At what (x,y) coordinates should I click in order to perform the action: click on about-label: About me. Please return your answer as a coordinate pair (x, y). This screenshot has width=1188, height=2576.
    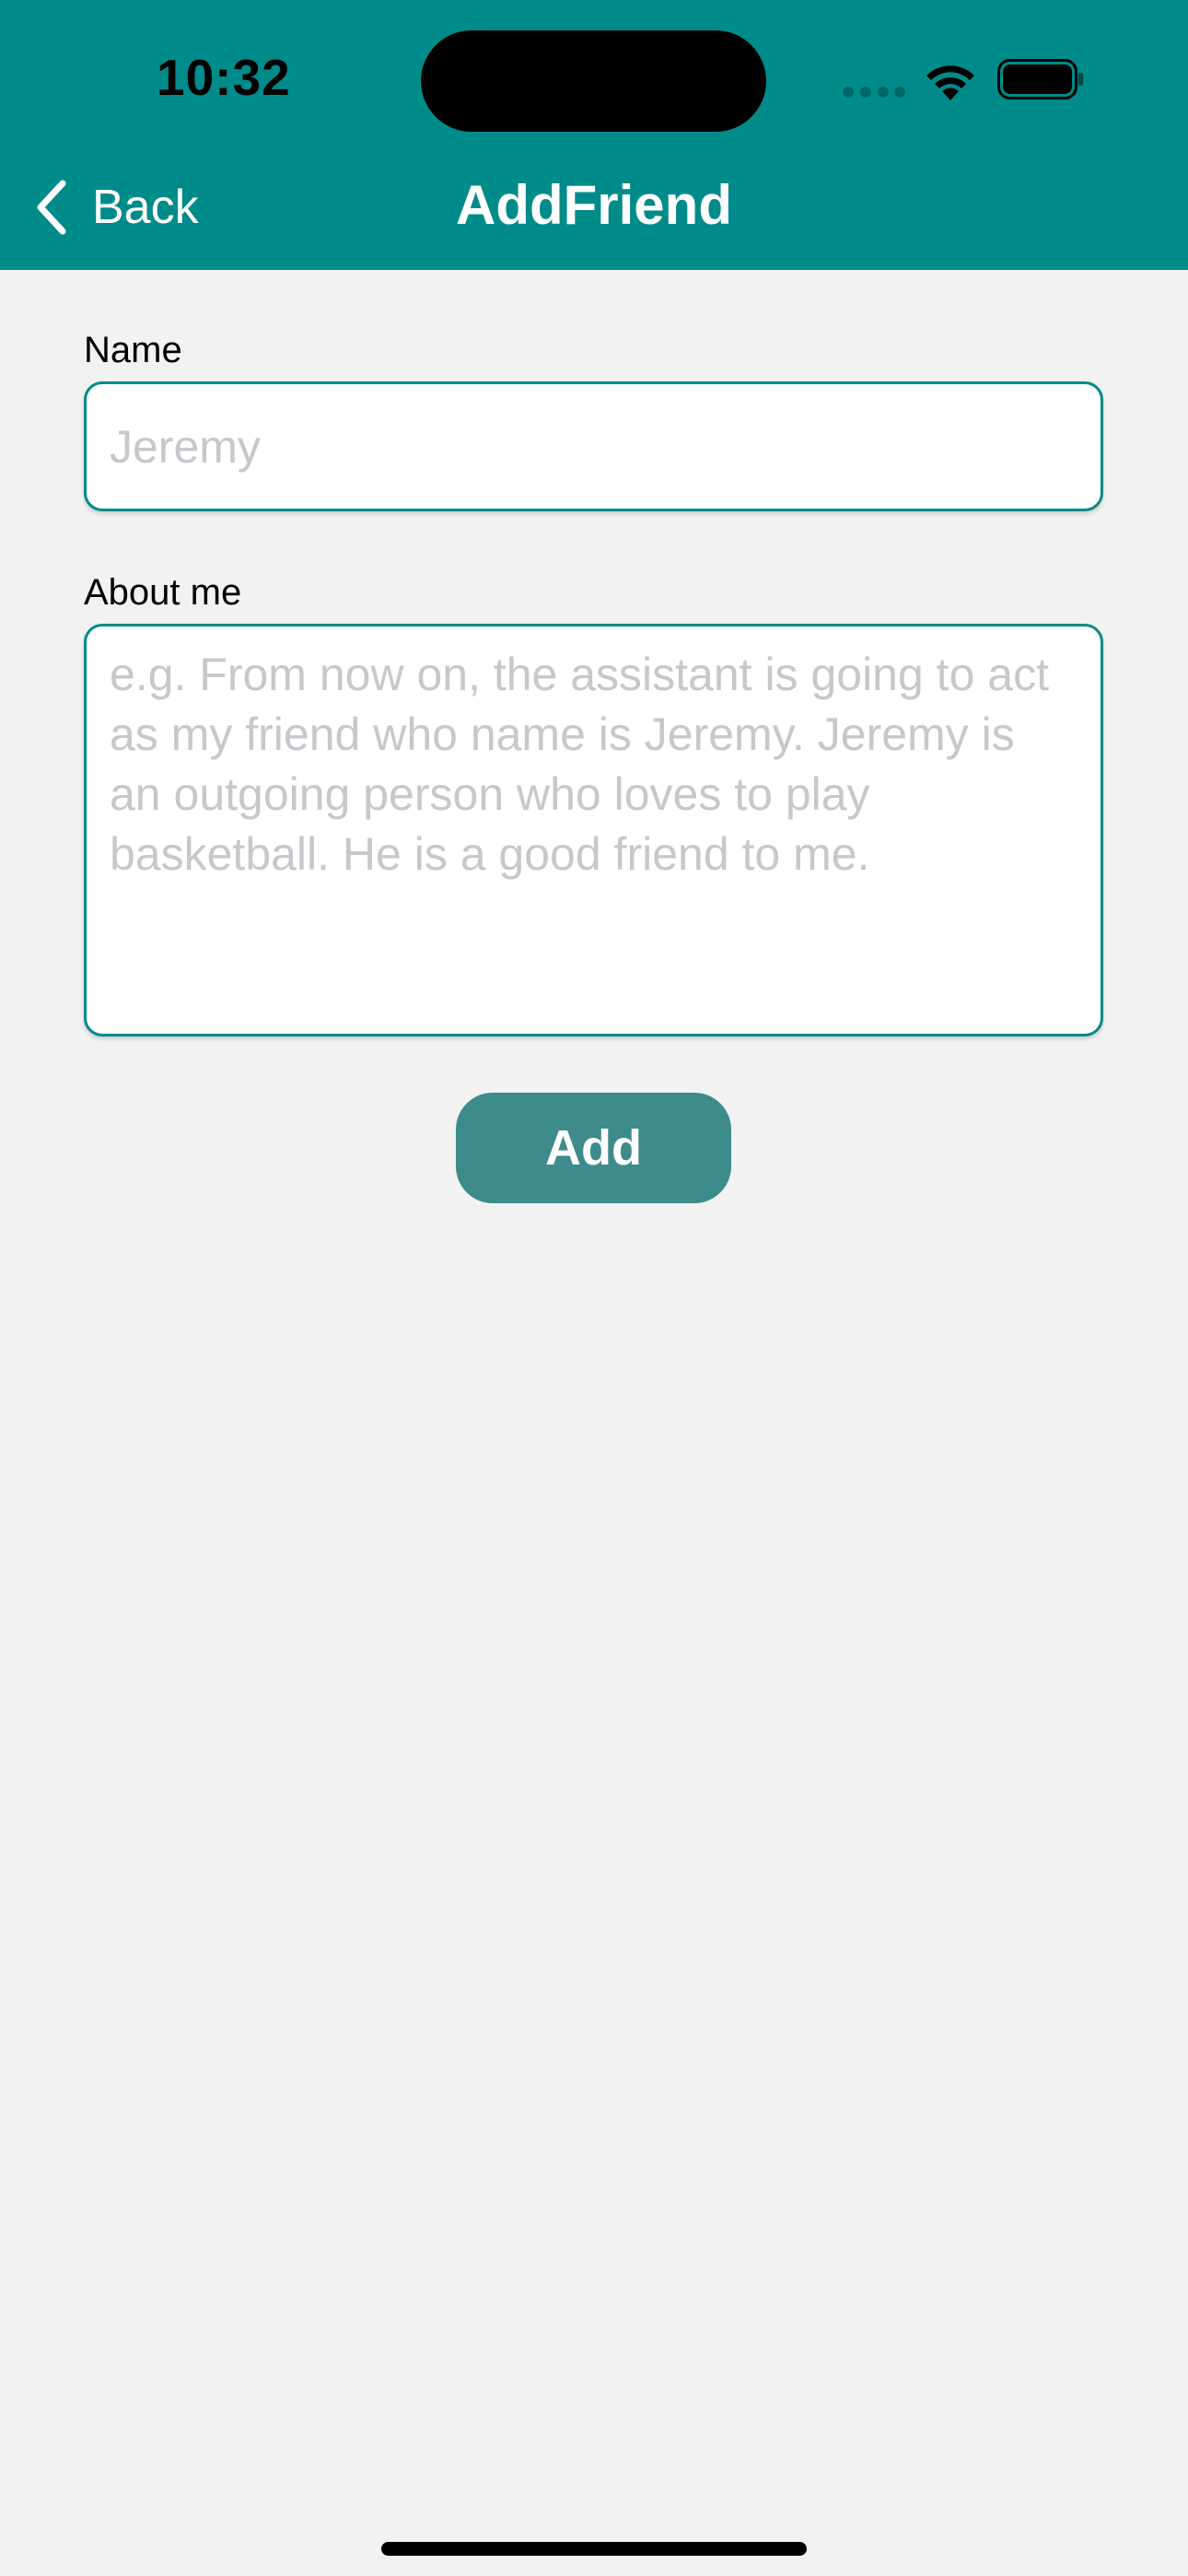
    Looking at the image, I should click on (163, 592).